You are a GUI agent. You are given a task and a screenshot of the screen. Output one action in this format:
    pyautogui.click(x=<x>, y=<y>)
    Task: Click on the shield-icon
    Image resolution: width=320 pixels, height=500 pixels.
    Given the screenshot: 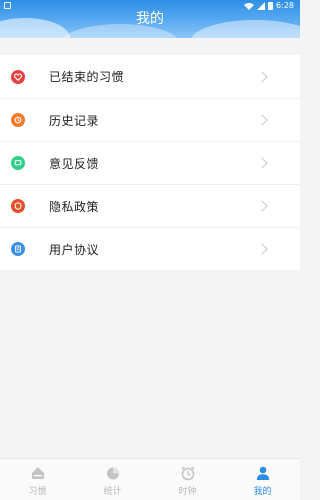 What is the action you would take?
    pyautogui.click(x=18, y=206)
    